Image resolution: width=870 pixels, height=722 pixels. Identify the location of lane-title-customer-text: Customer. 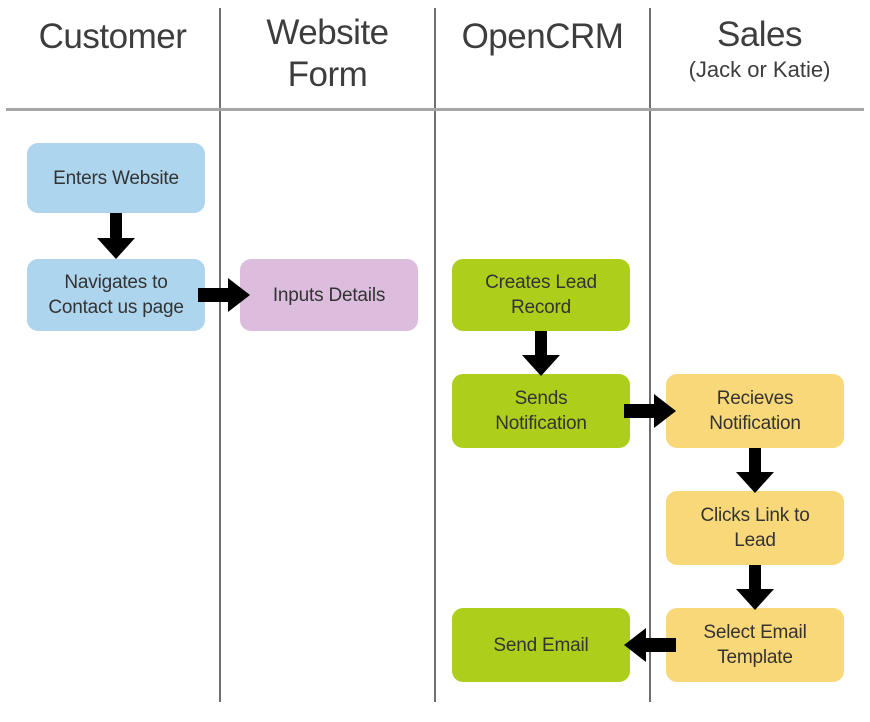
(112, 36).